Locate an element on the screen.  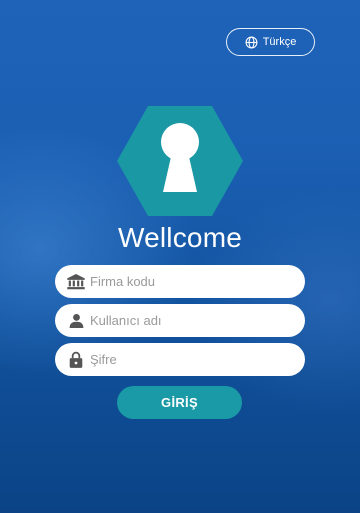
password-field is located at coordinates (180, 359).